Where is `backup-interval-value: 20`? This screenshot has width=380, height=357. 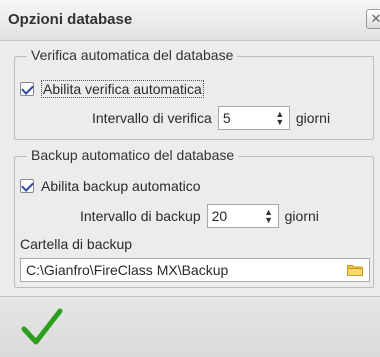
backup-interval-value: 20 is located at coordinates (219, 216).